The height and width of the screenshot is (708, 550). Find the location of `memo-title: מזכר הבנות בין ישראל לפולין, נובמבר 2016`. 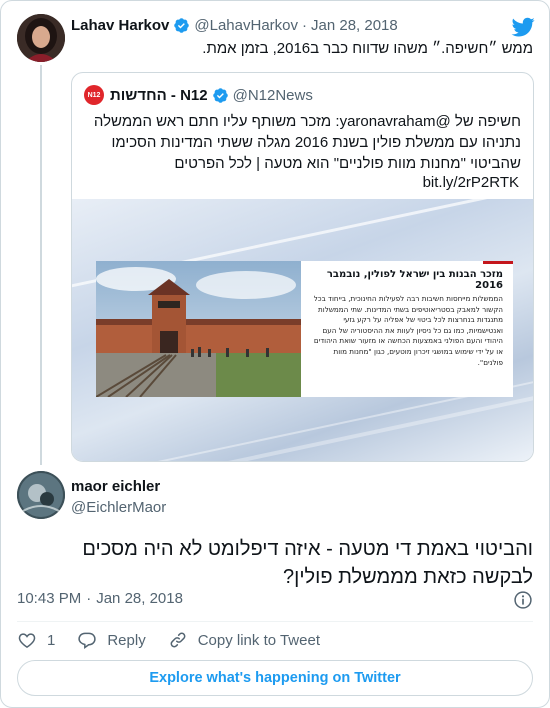

memo-title: מזכר הבנות בין ישראל לפולין, נובמבר 2016 is located at coordinates (414, 280).